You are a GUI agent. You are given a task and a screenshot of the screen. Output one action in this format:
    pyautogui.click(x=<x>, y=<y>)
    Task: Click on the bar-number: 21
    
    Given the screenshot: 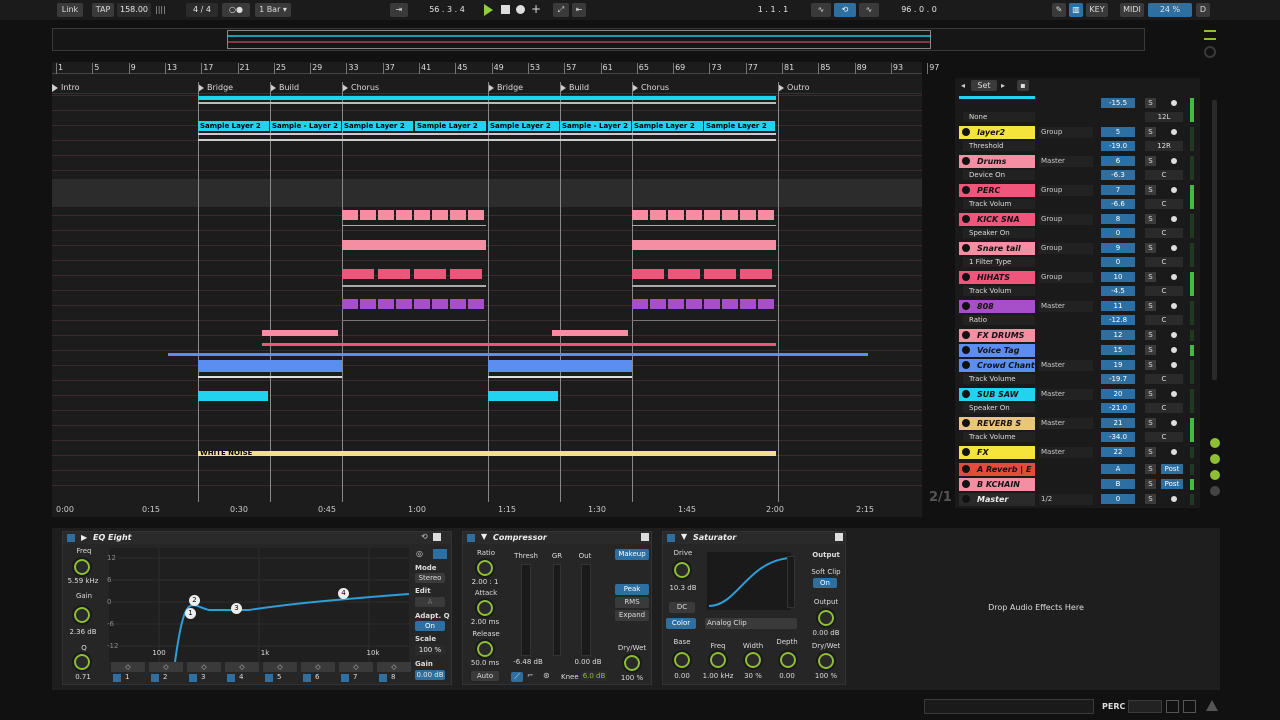 What is the action you would take?
    pyautogui.click(x=243, y=68)
    